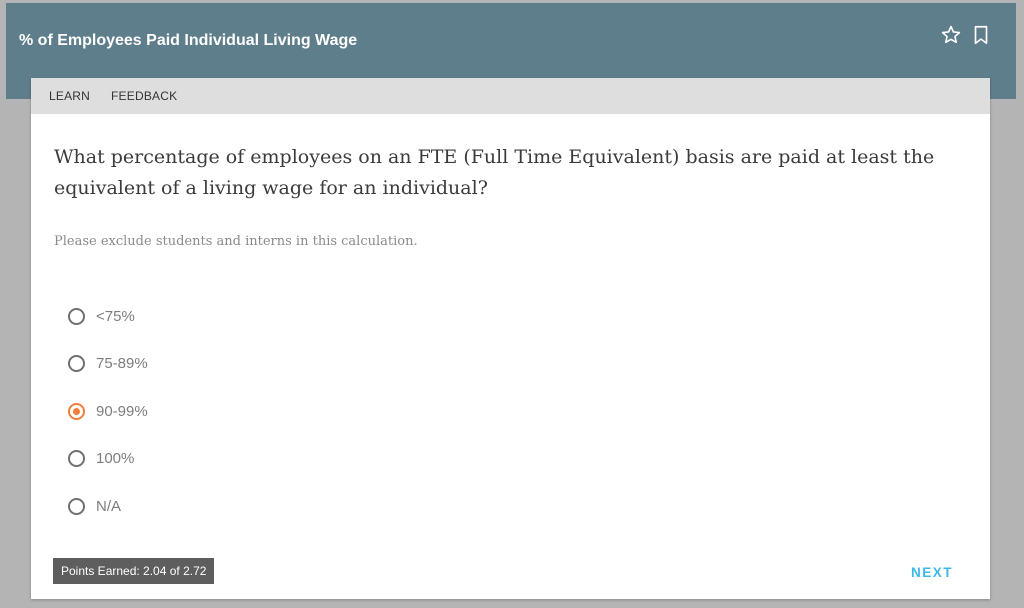 This screenshot has width=1024, height=608. Describe the element at coordinates (932, 572) in the screenshot. I see `next-button: NEXT` at that location.